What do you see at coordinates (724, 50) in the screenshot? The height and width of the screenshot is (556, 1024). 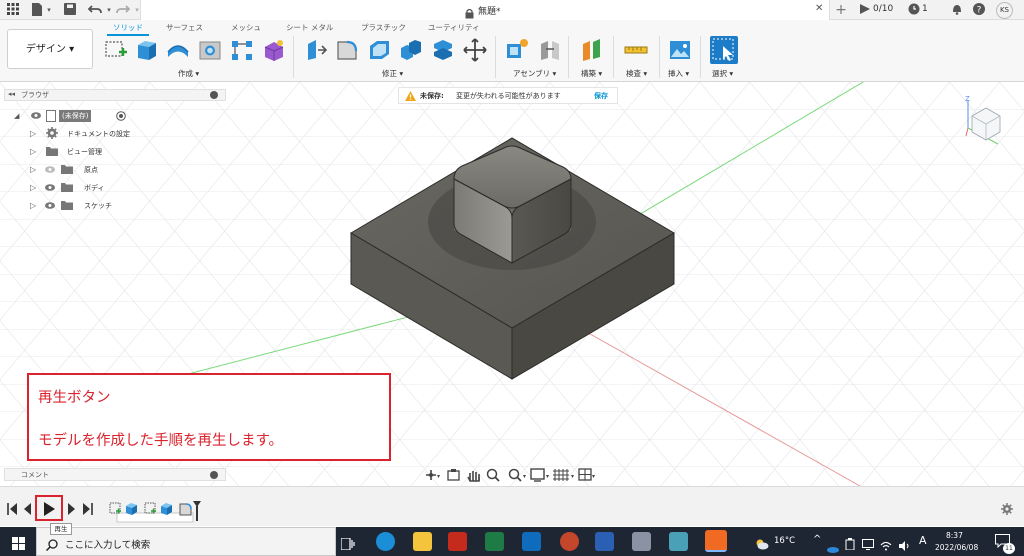 I see `select-icon` at bounding box center [724, 50].